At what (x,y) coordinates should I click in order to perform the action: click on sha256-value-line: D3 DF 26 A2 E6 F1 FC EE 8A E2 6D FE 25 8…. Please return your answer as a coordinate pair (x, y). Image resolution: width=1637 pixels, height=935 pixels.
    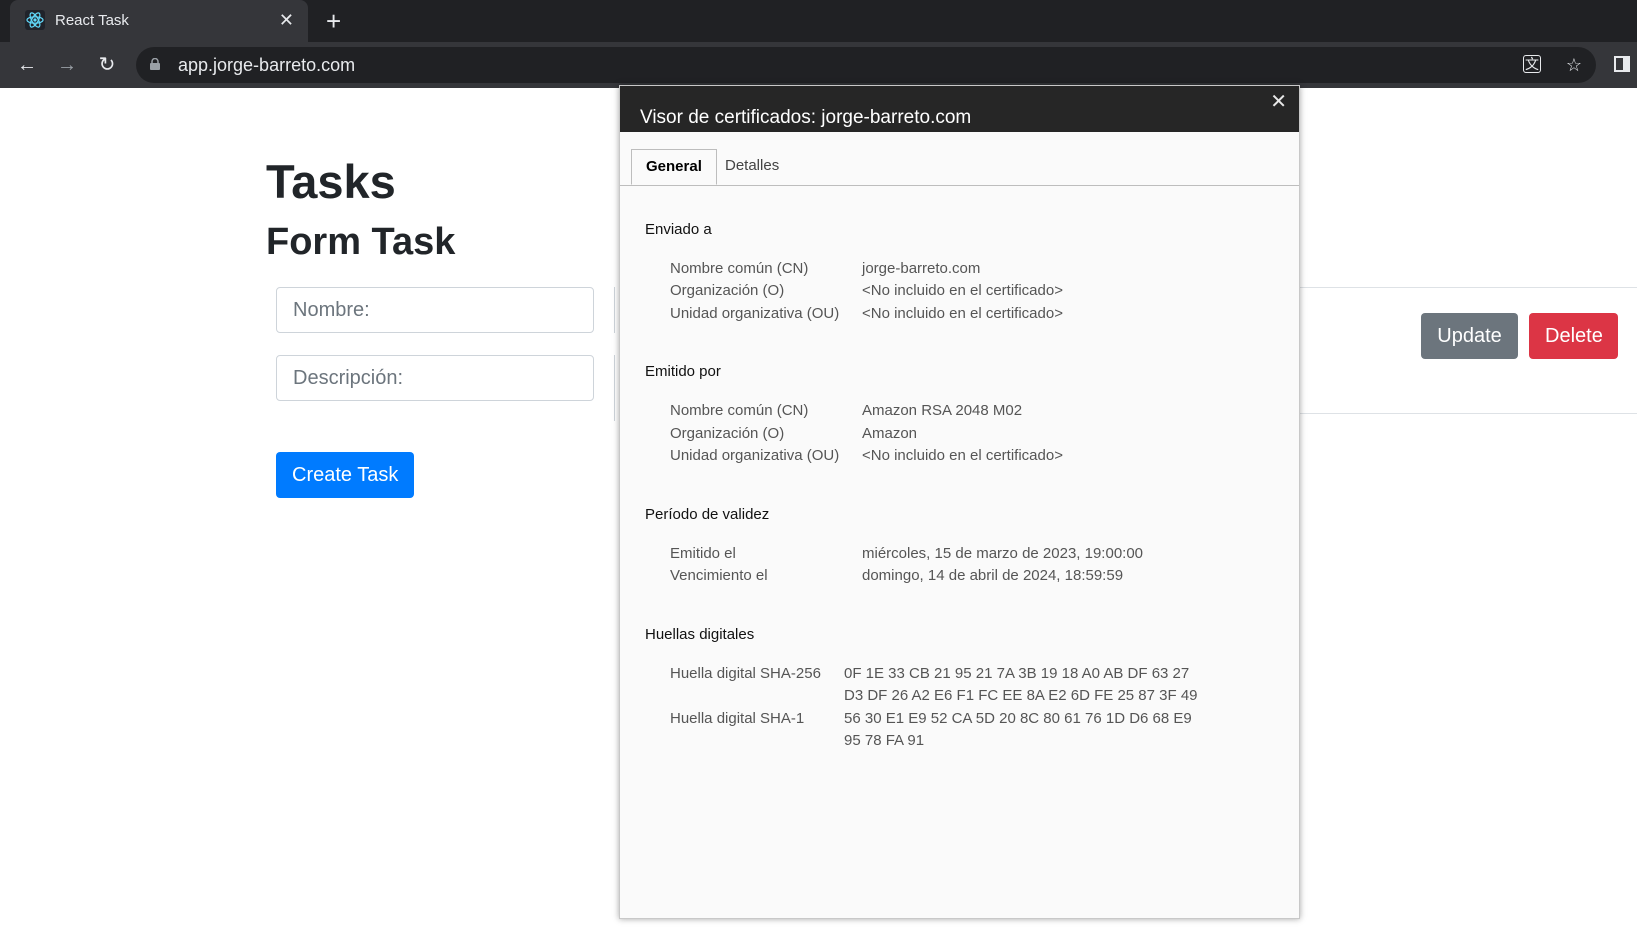
    Looking at the image, I should click on (1021, 695).